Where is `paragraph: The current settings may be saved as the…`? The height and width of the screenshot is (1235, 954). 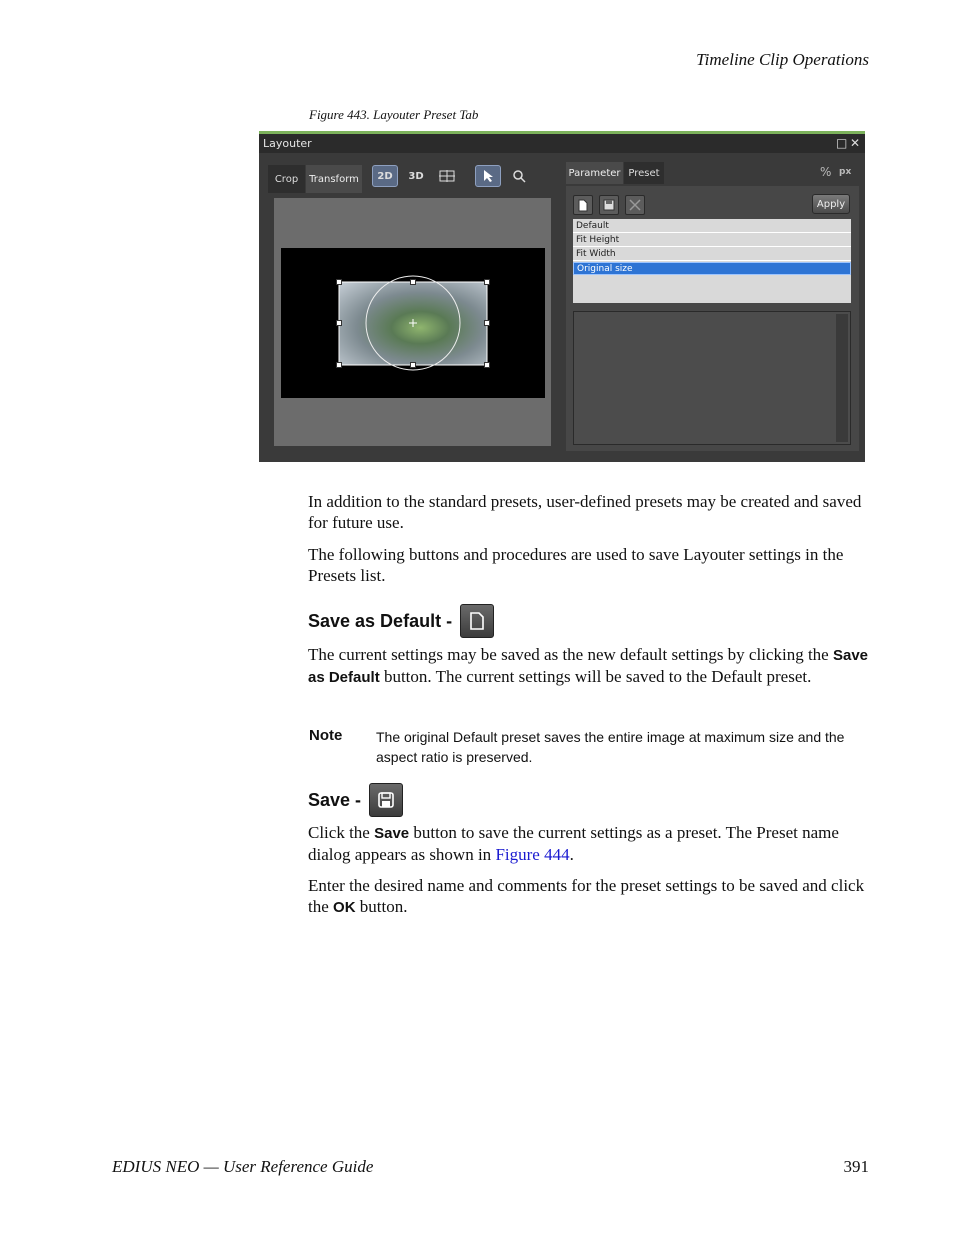 paragraph: The current settings may be saved as the… is located at coordinates (589, 666).